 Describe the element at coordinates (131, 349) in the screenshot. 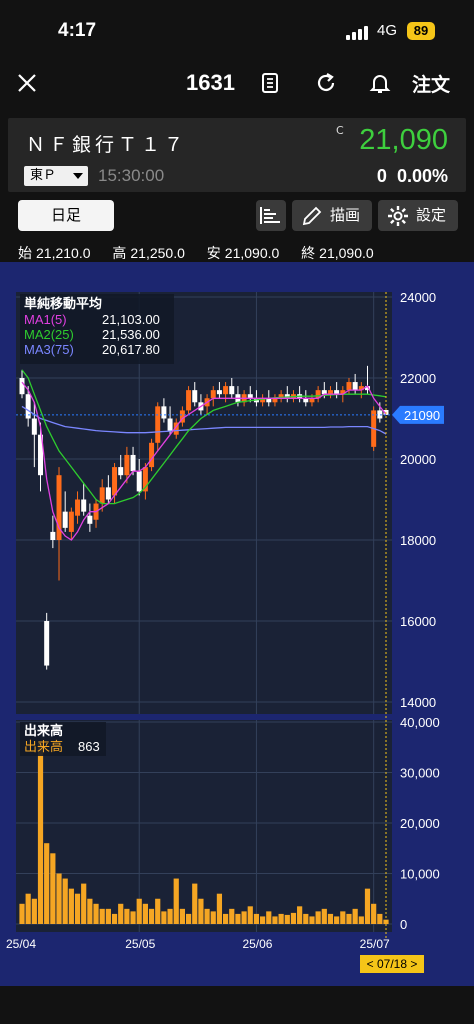

I see `ma-legend-value: 20,617.80` at that location.